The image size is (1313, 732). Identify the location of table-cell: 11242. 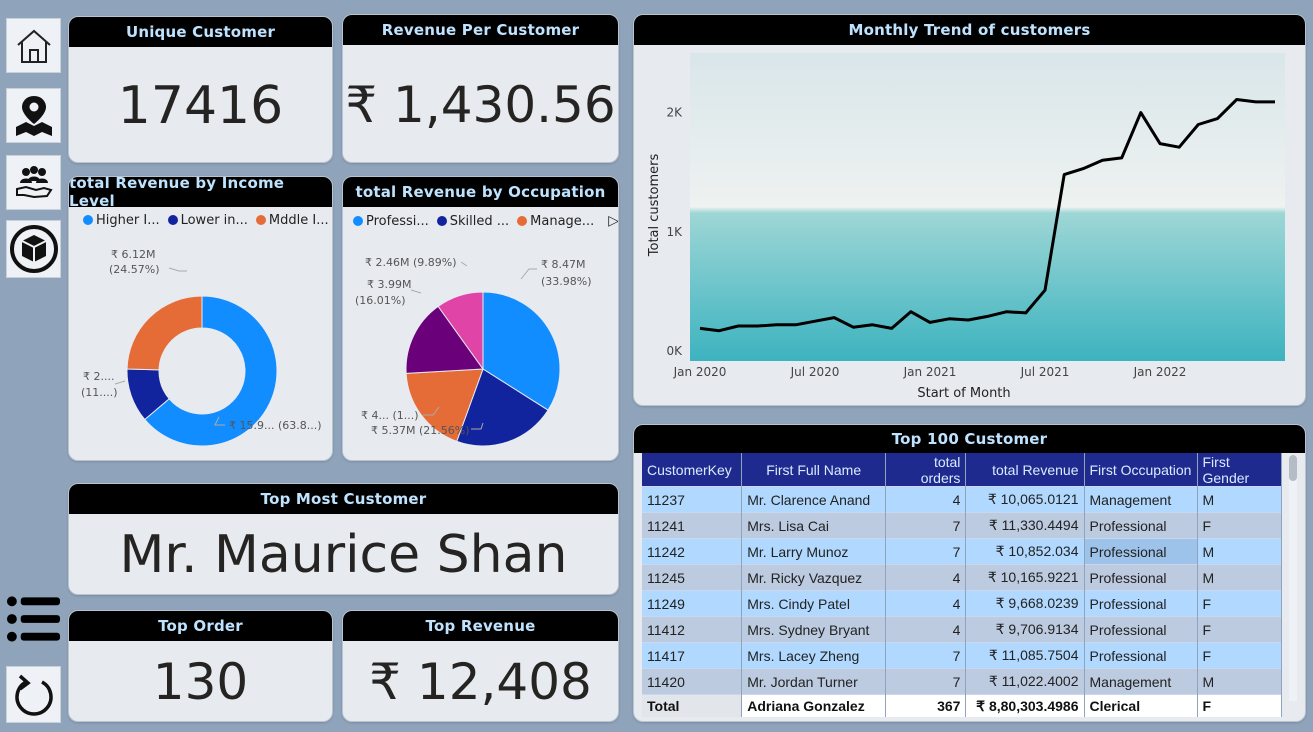
(692, 551).